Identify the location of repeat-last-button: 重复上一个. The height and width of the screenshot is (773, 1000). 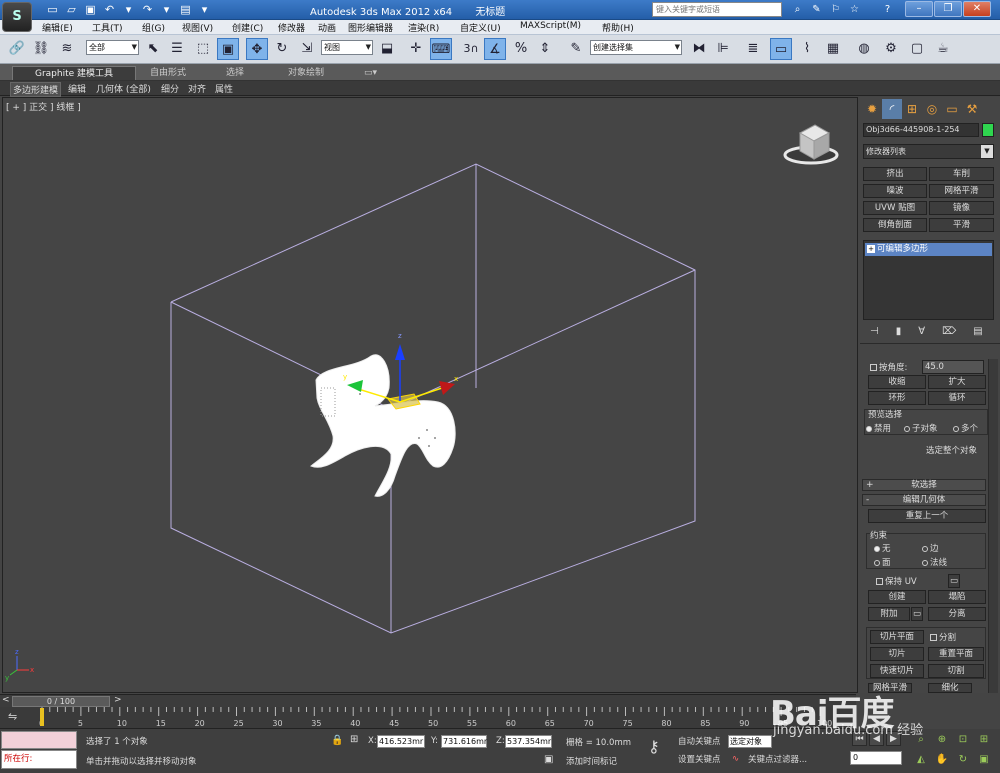
(927, 516).